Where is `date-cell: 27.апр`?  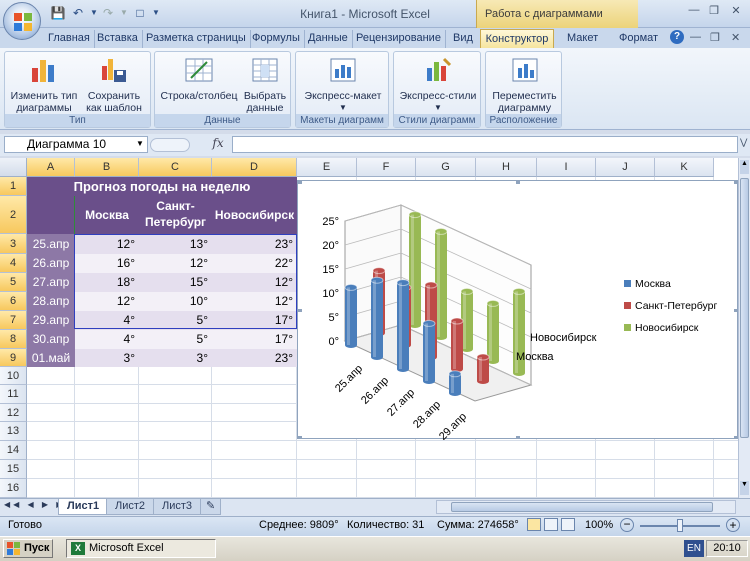
date-cell: 27.апр is located at coordinates (51, 282).